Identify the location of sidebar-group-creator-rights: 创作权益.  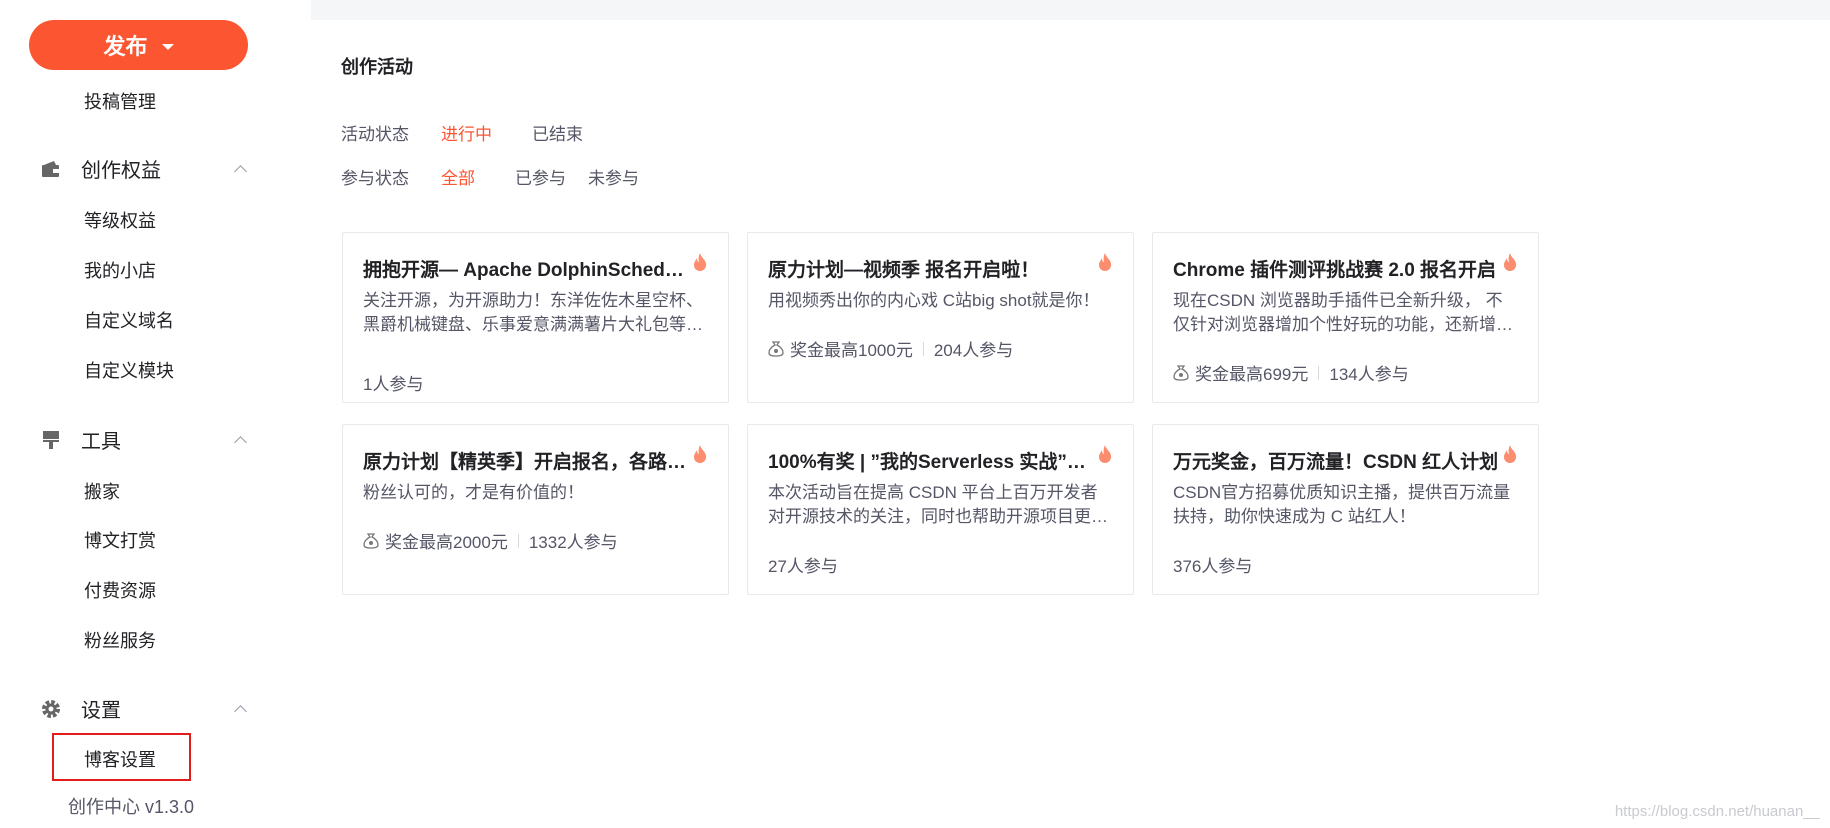
(143, 168).